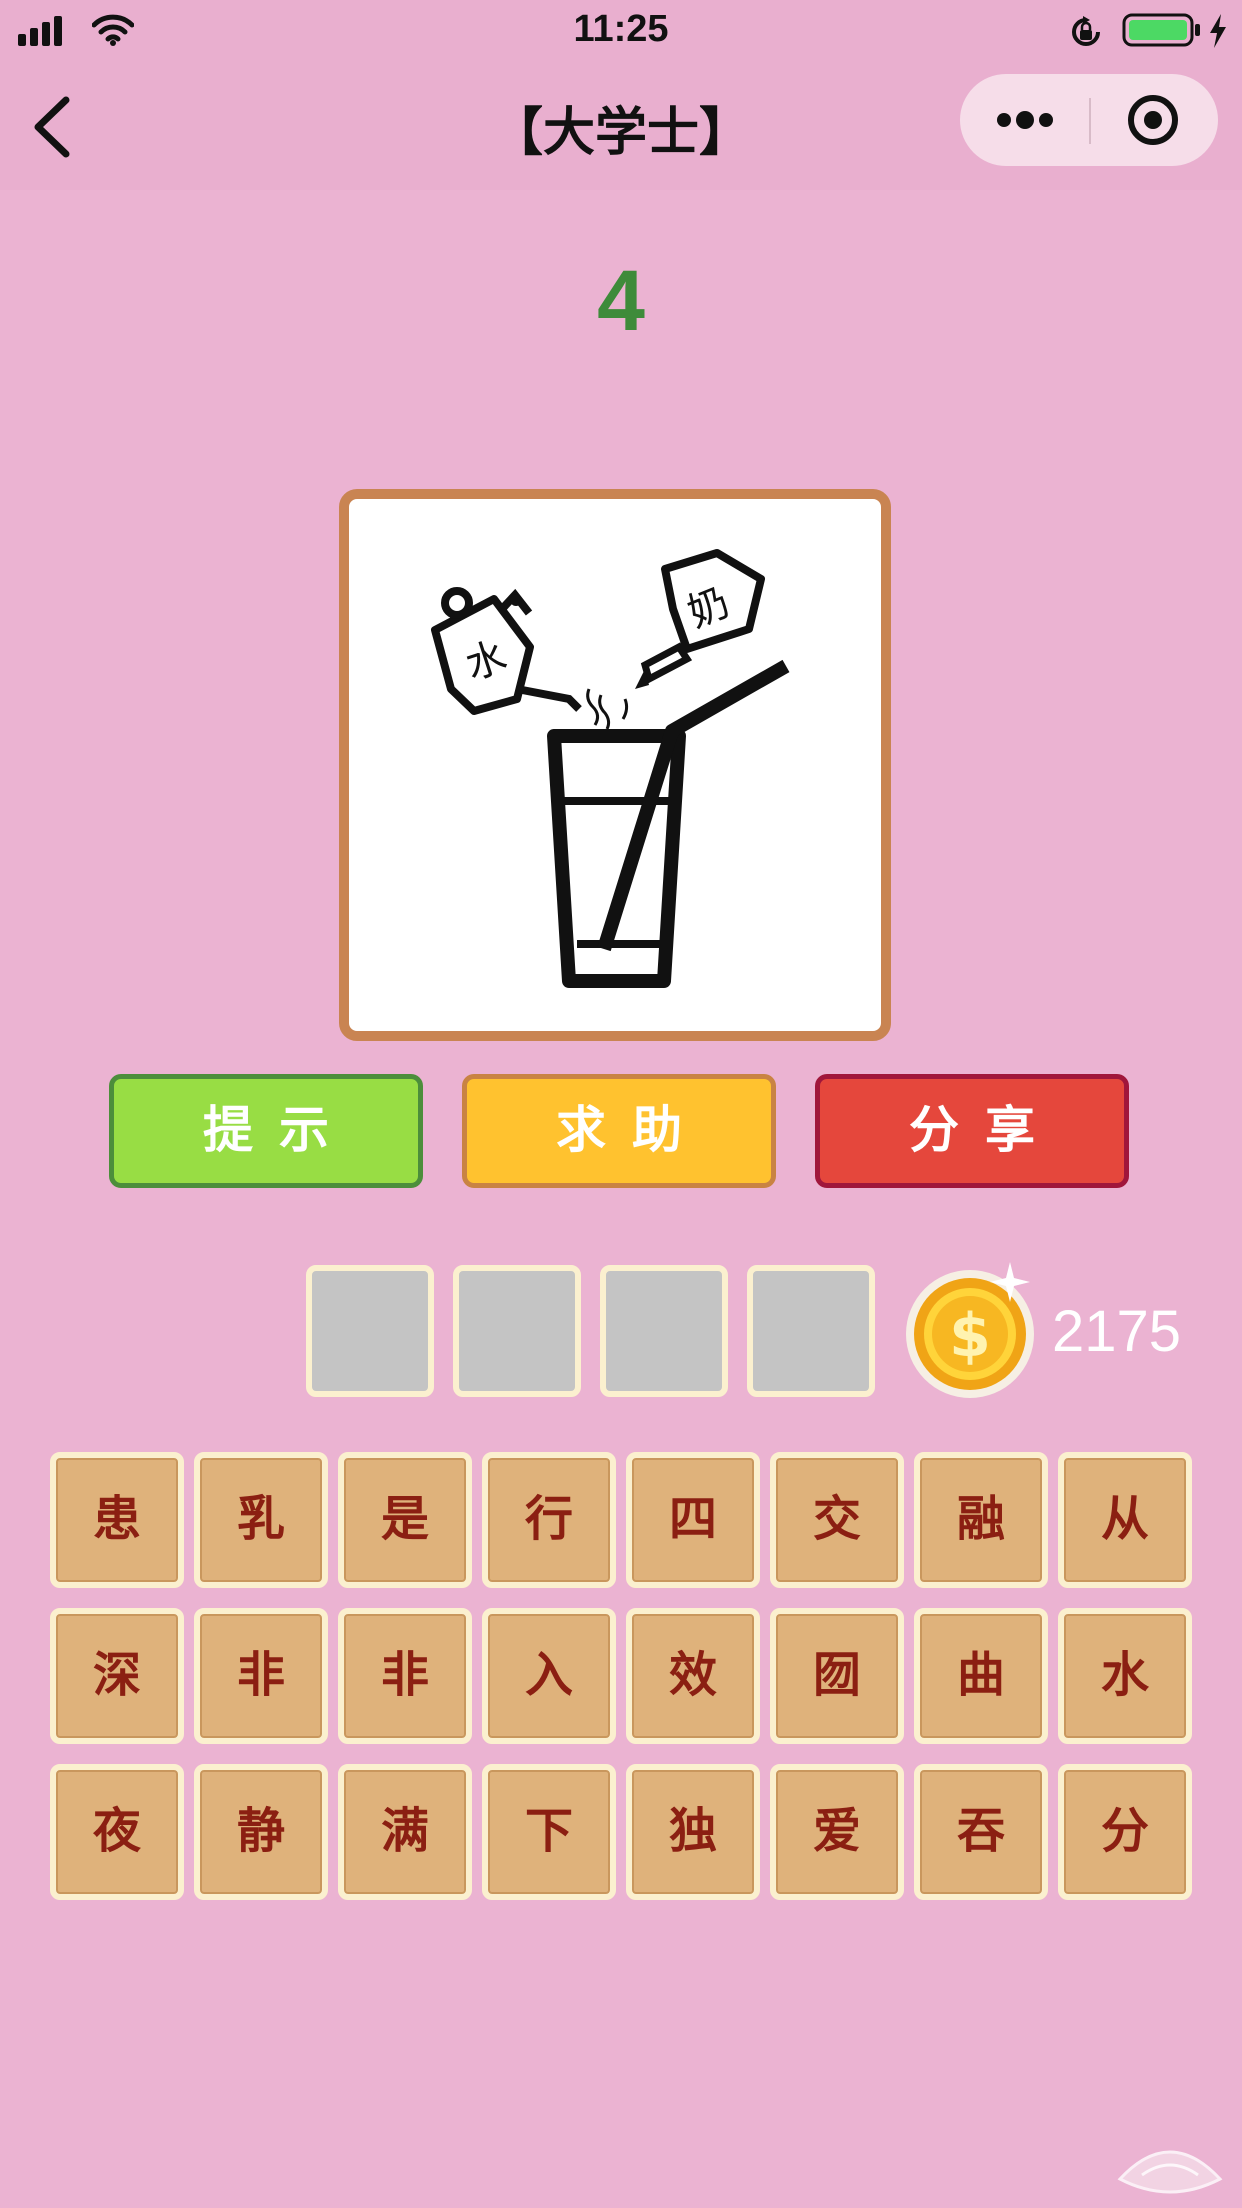 The height and width of the screenshot is (2208, 1242). I want to click on character-tile: 深, so click(117, 1676).